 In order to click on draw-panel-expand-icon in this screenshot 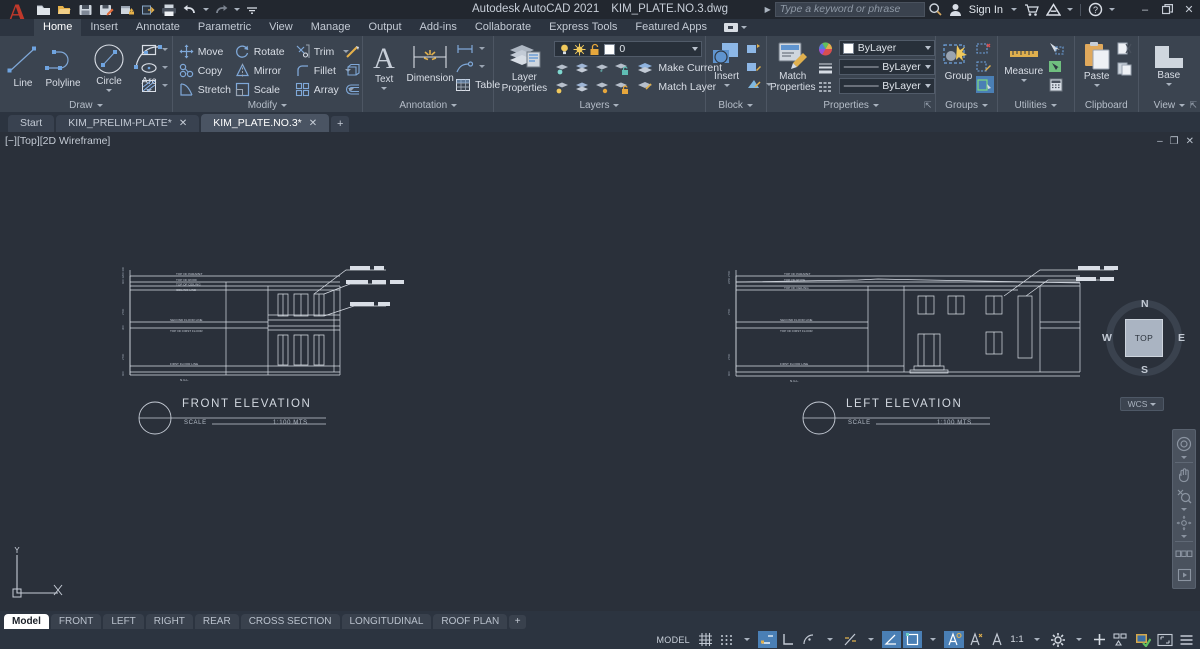, I will do `click(99, 105)`.